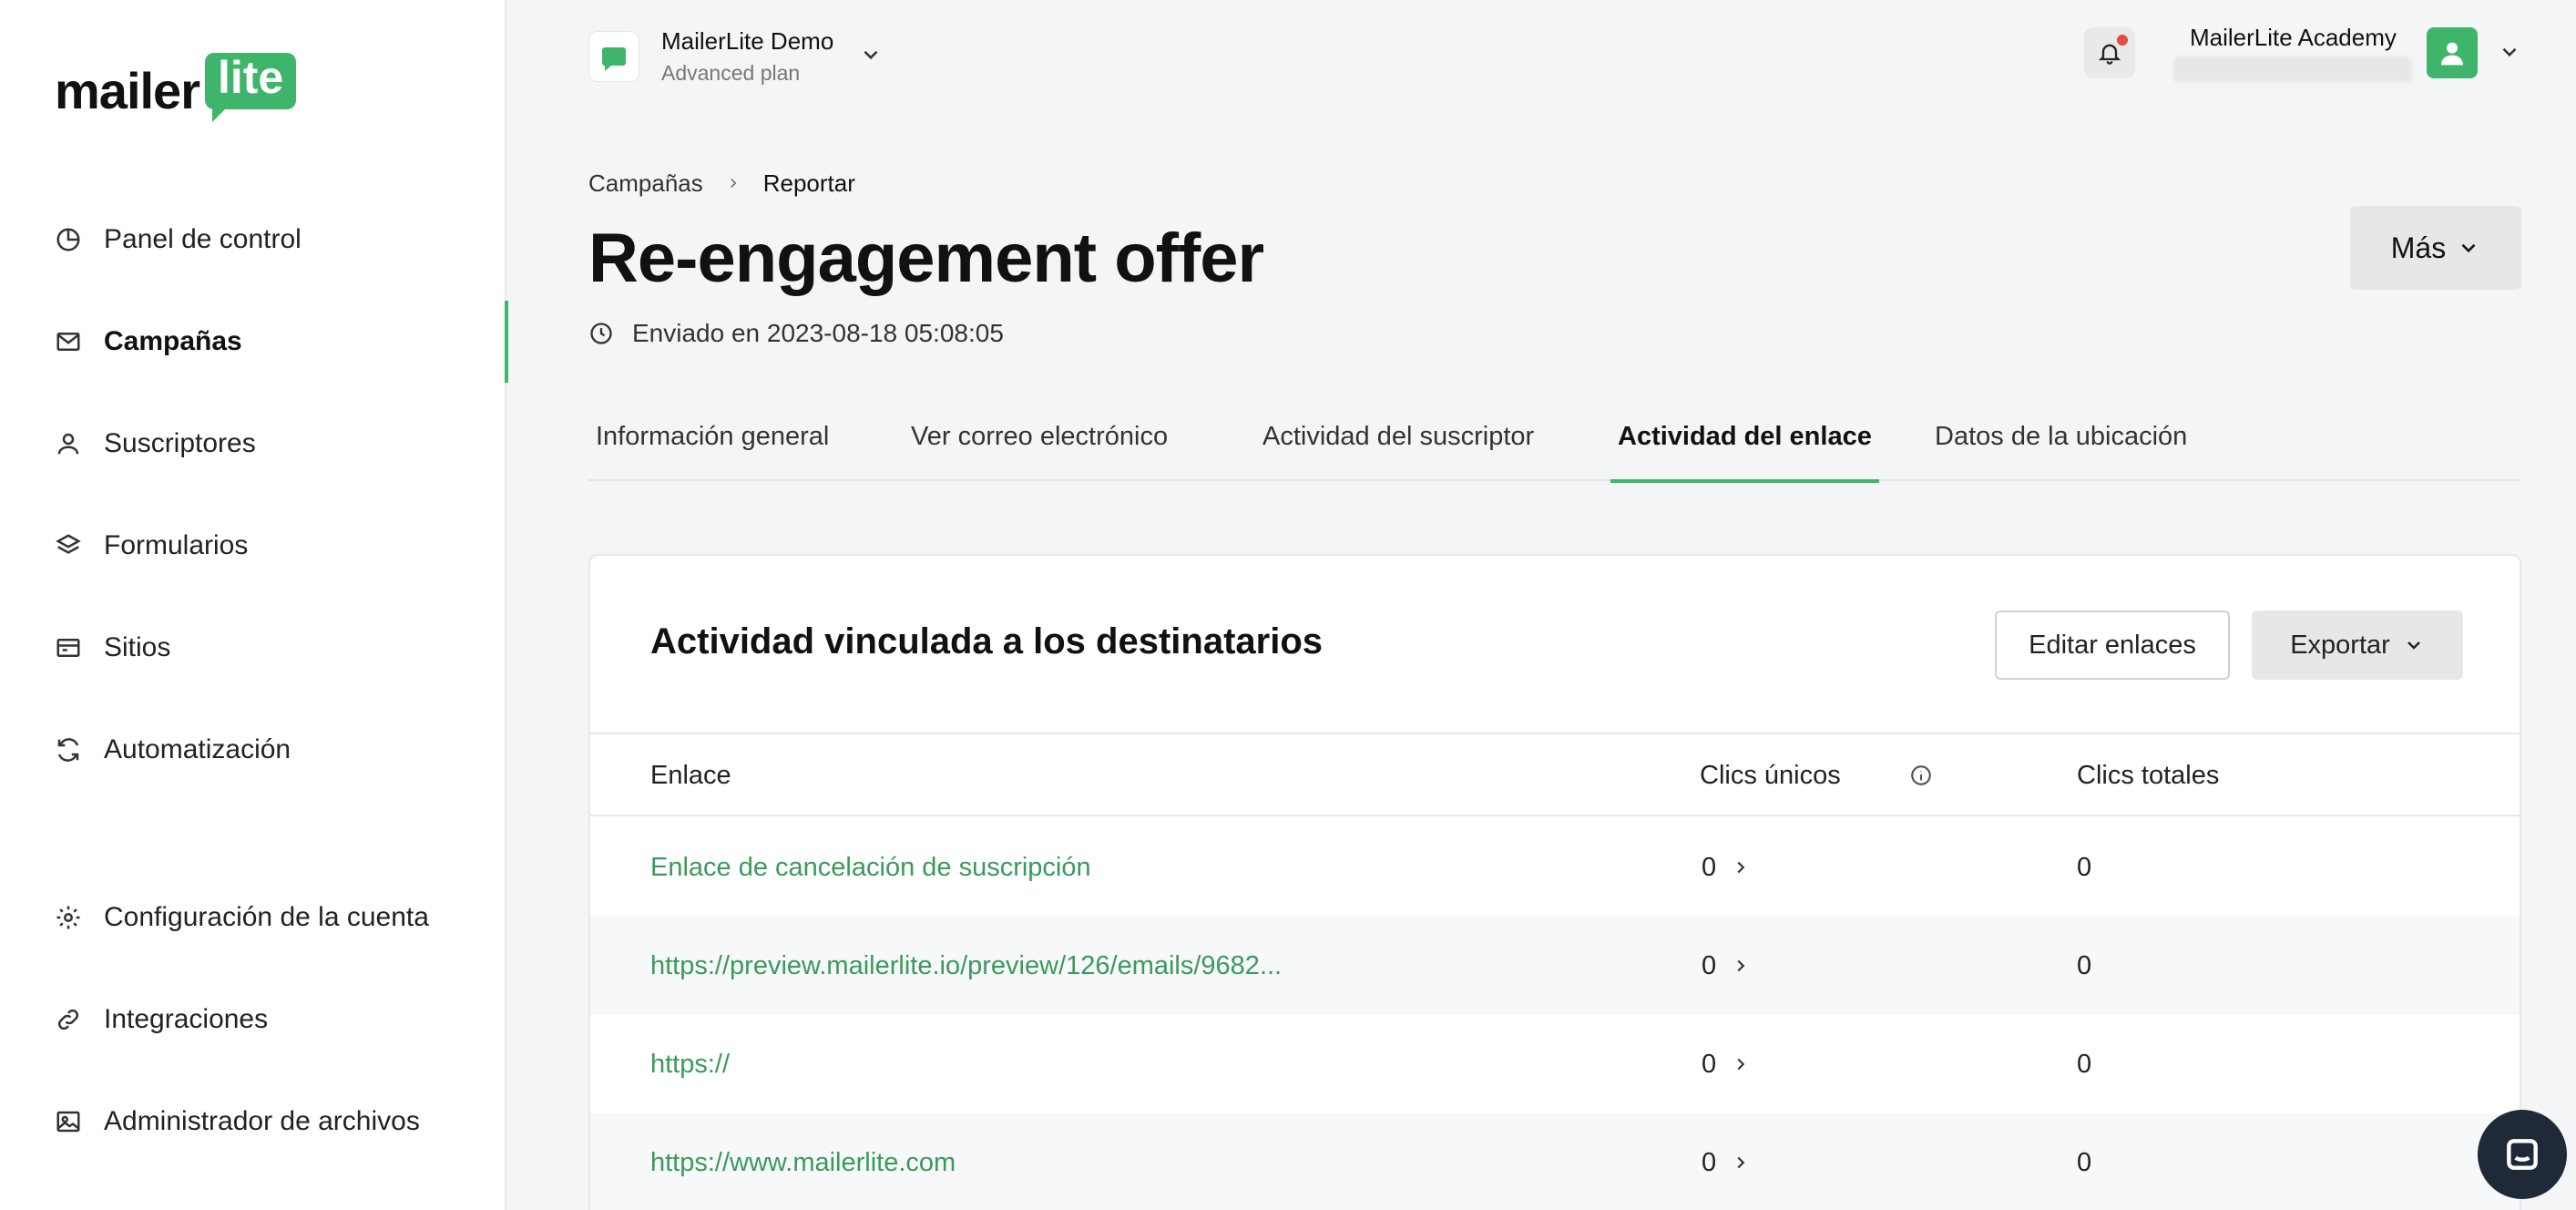 This screenshot has height=1210, width=2576. Describe the element at coordinates (1039, 436) in the screenshot. I see `tab-ver-correo: Ver correo electrónico` at that location.